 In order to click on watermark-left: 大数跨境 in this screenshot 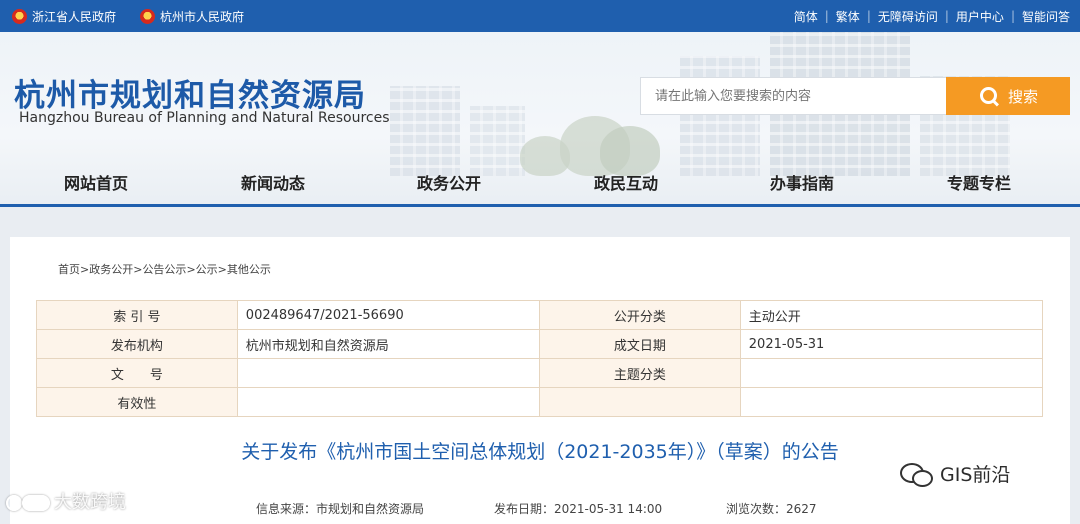, I will do `click(66, 501)`.